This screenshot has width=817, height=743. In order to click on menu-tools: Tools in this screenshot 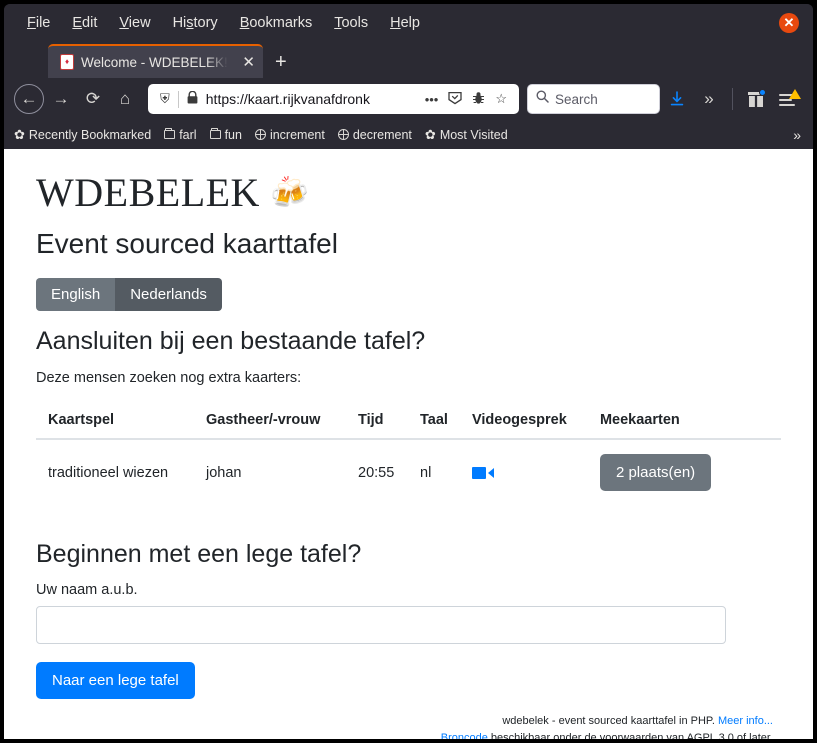, I will do `click(351, 23)`.